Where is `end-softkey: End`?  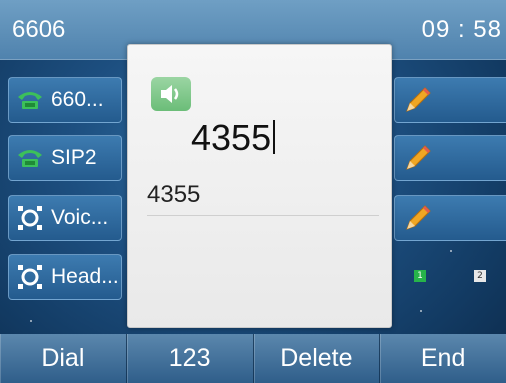
end-softkey: End is located at coordinates (443, 358).